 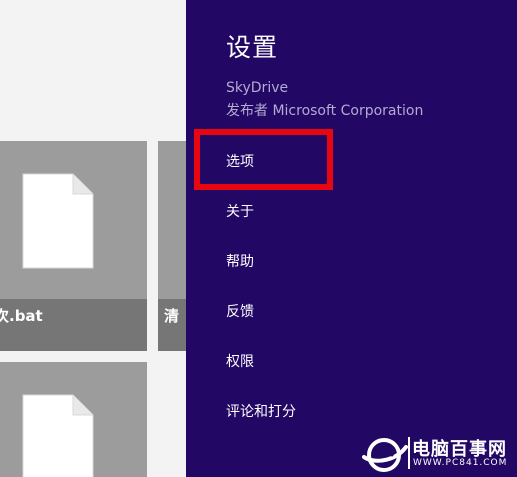 What do you see at coordinates (240, 211) in the screenshot?
I see `menu-item-about: 关于` at bounding box center [240, 211].